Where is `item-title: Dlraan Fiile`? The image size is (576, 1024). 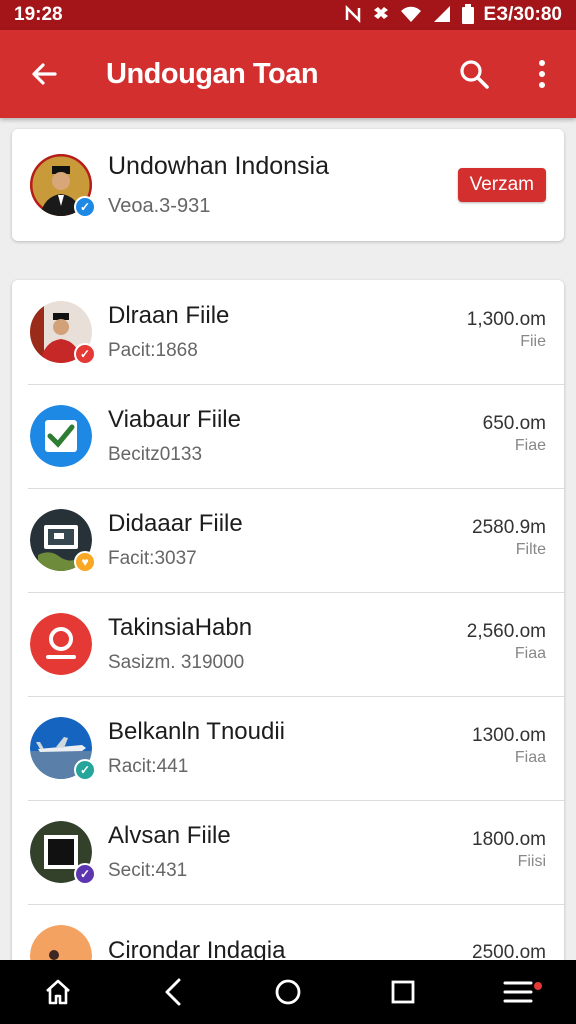
item-title: Dlraan Fiile is located at coordinates (169, 315).